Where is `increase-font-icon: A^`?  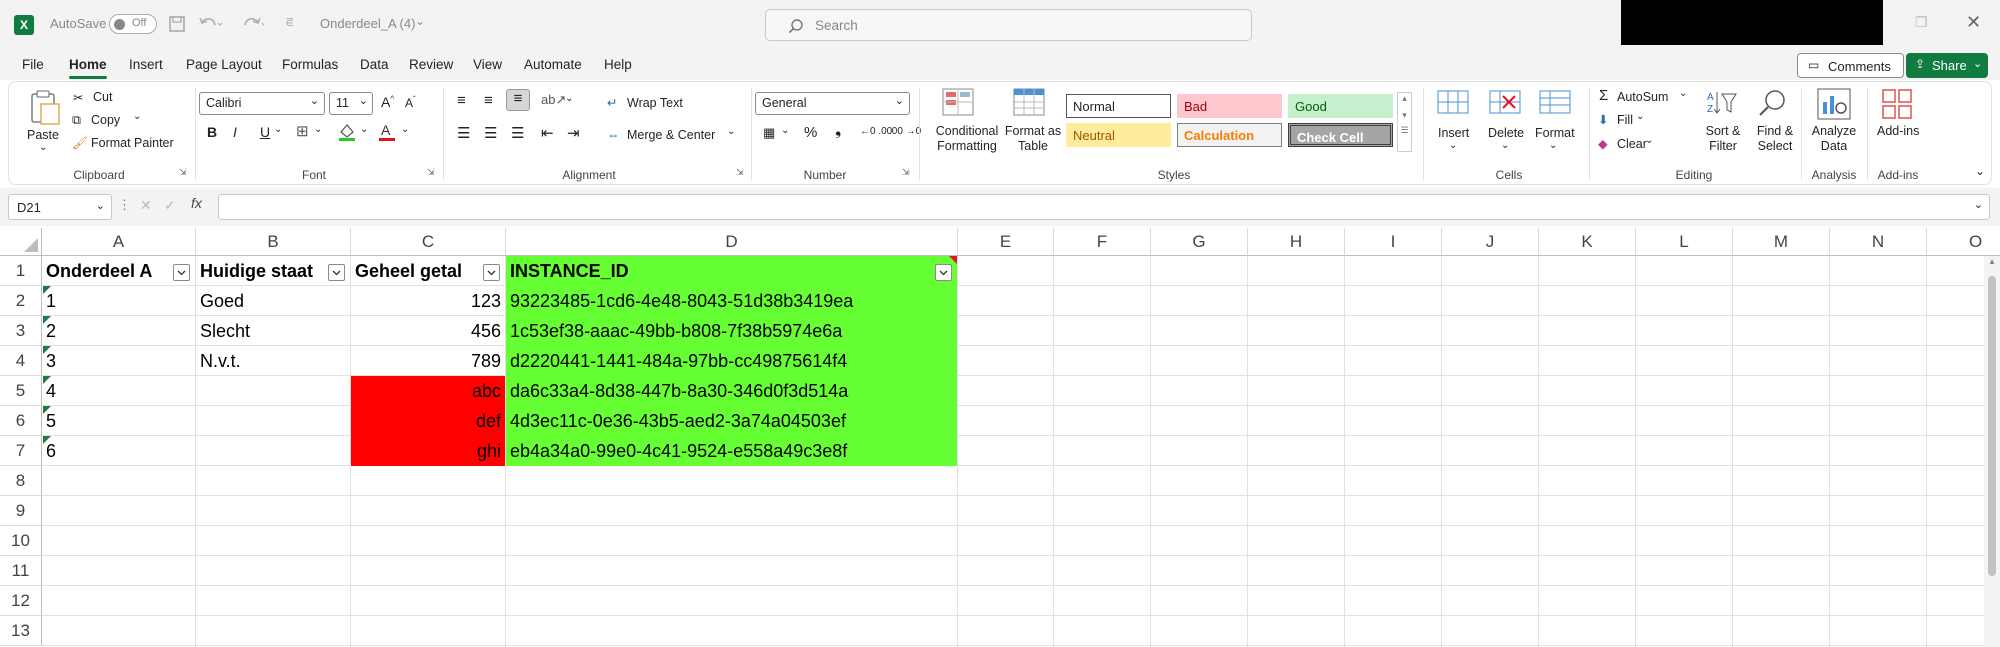
increase-font-icon: A^ is located at coordinates (387, 102).